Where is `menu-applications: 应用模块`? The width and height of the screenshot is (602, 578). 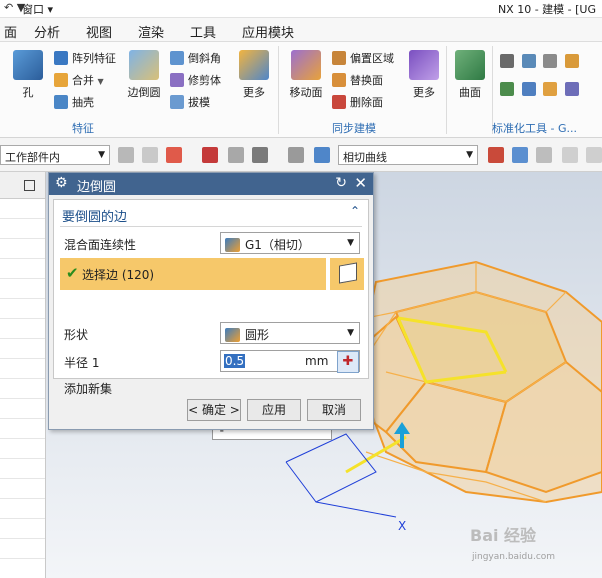
menu-applications: 应用模块 is located at coordinates (268, 31).